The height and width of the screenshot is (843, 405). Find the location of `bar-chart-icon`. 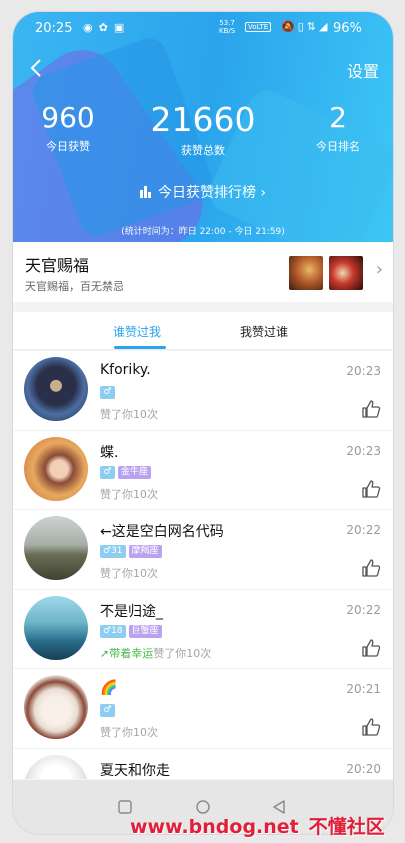

bar-chart-icon is located at coordinates (145, 194).